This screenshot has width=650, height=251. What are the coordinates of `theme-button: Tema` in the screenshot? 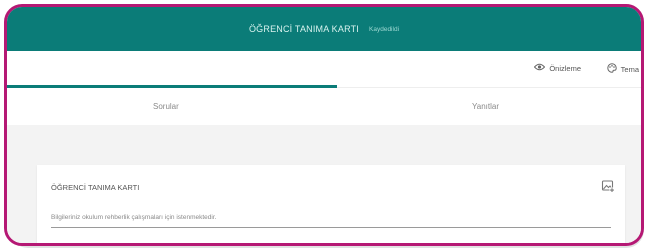 It's located at (622, 69).